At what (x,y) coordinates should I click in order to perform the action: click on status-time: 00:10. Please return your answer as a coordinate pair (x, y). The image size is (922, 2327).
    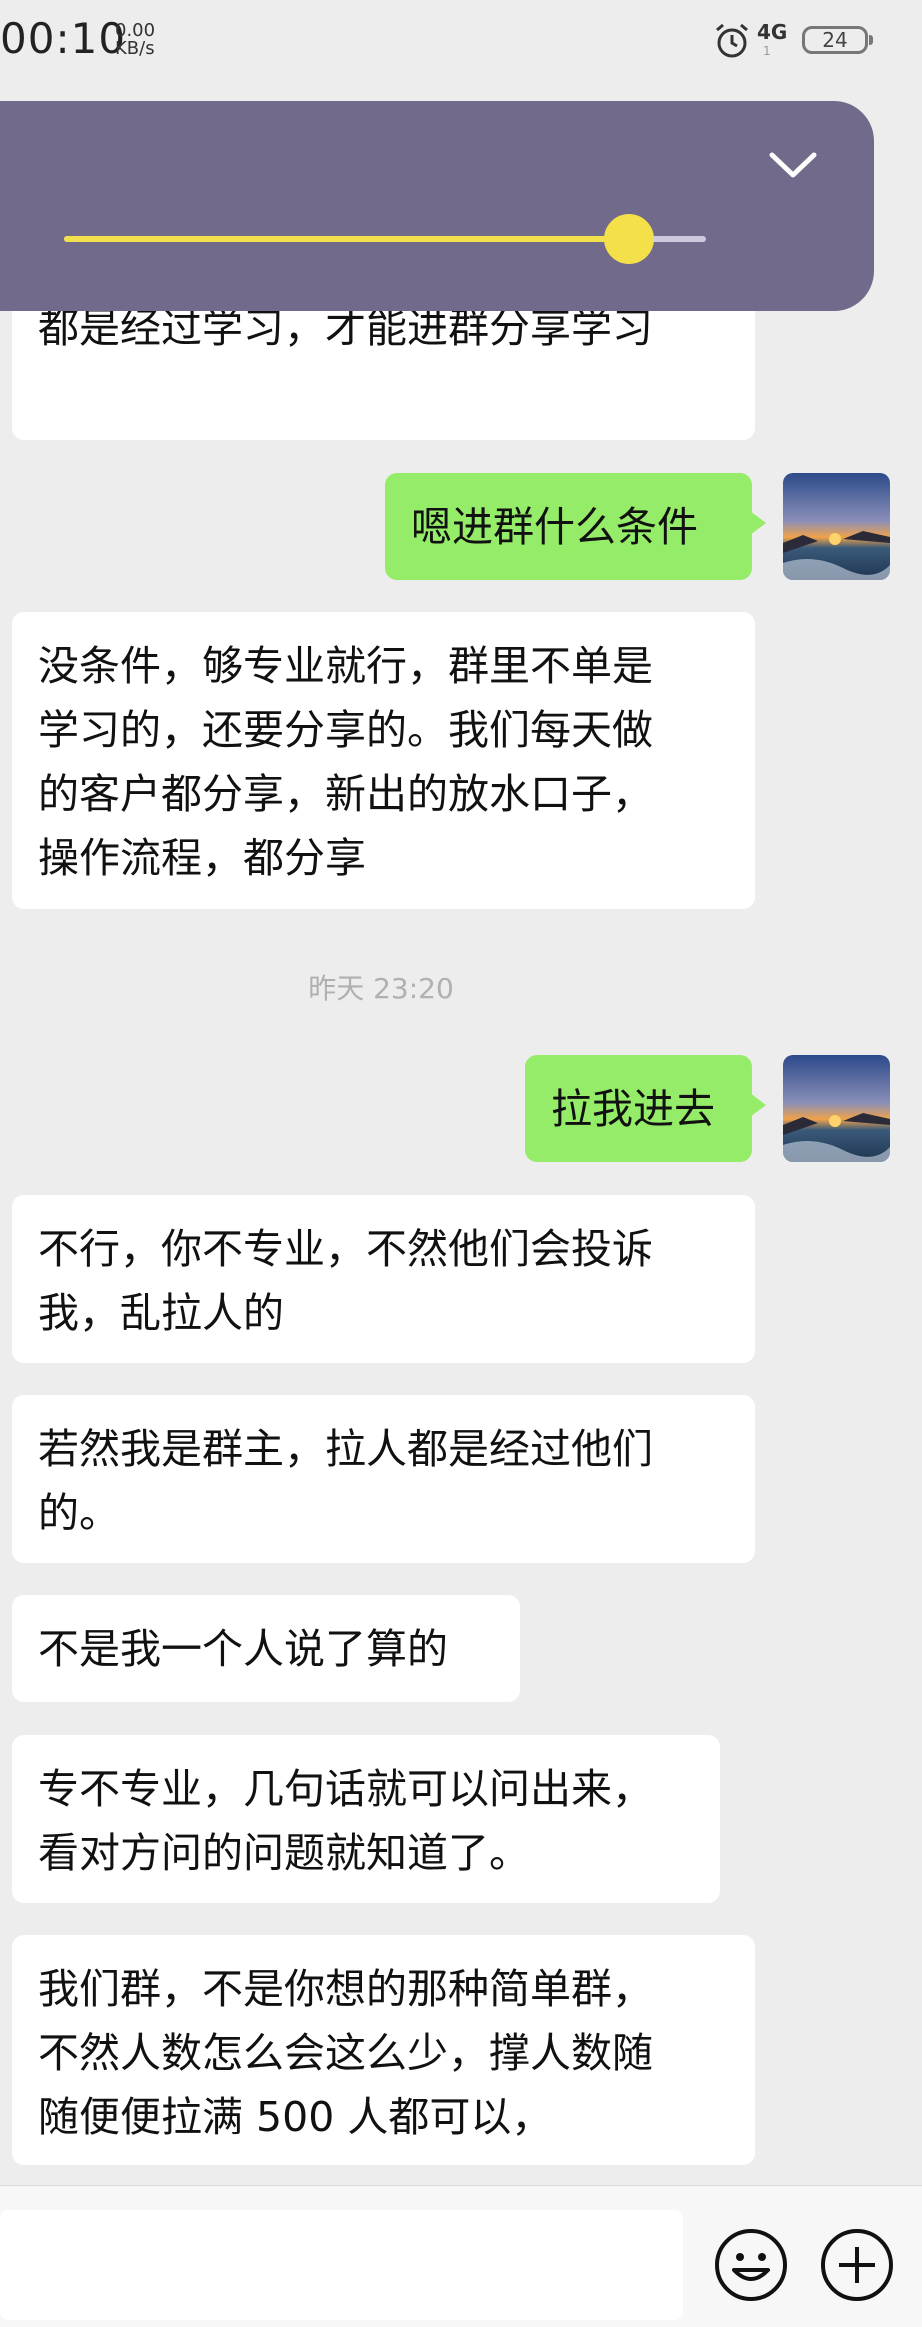
    Looking at the image, I should click on (63, 38).